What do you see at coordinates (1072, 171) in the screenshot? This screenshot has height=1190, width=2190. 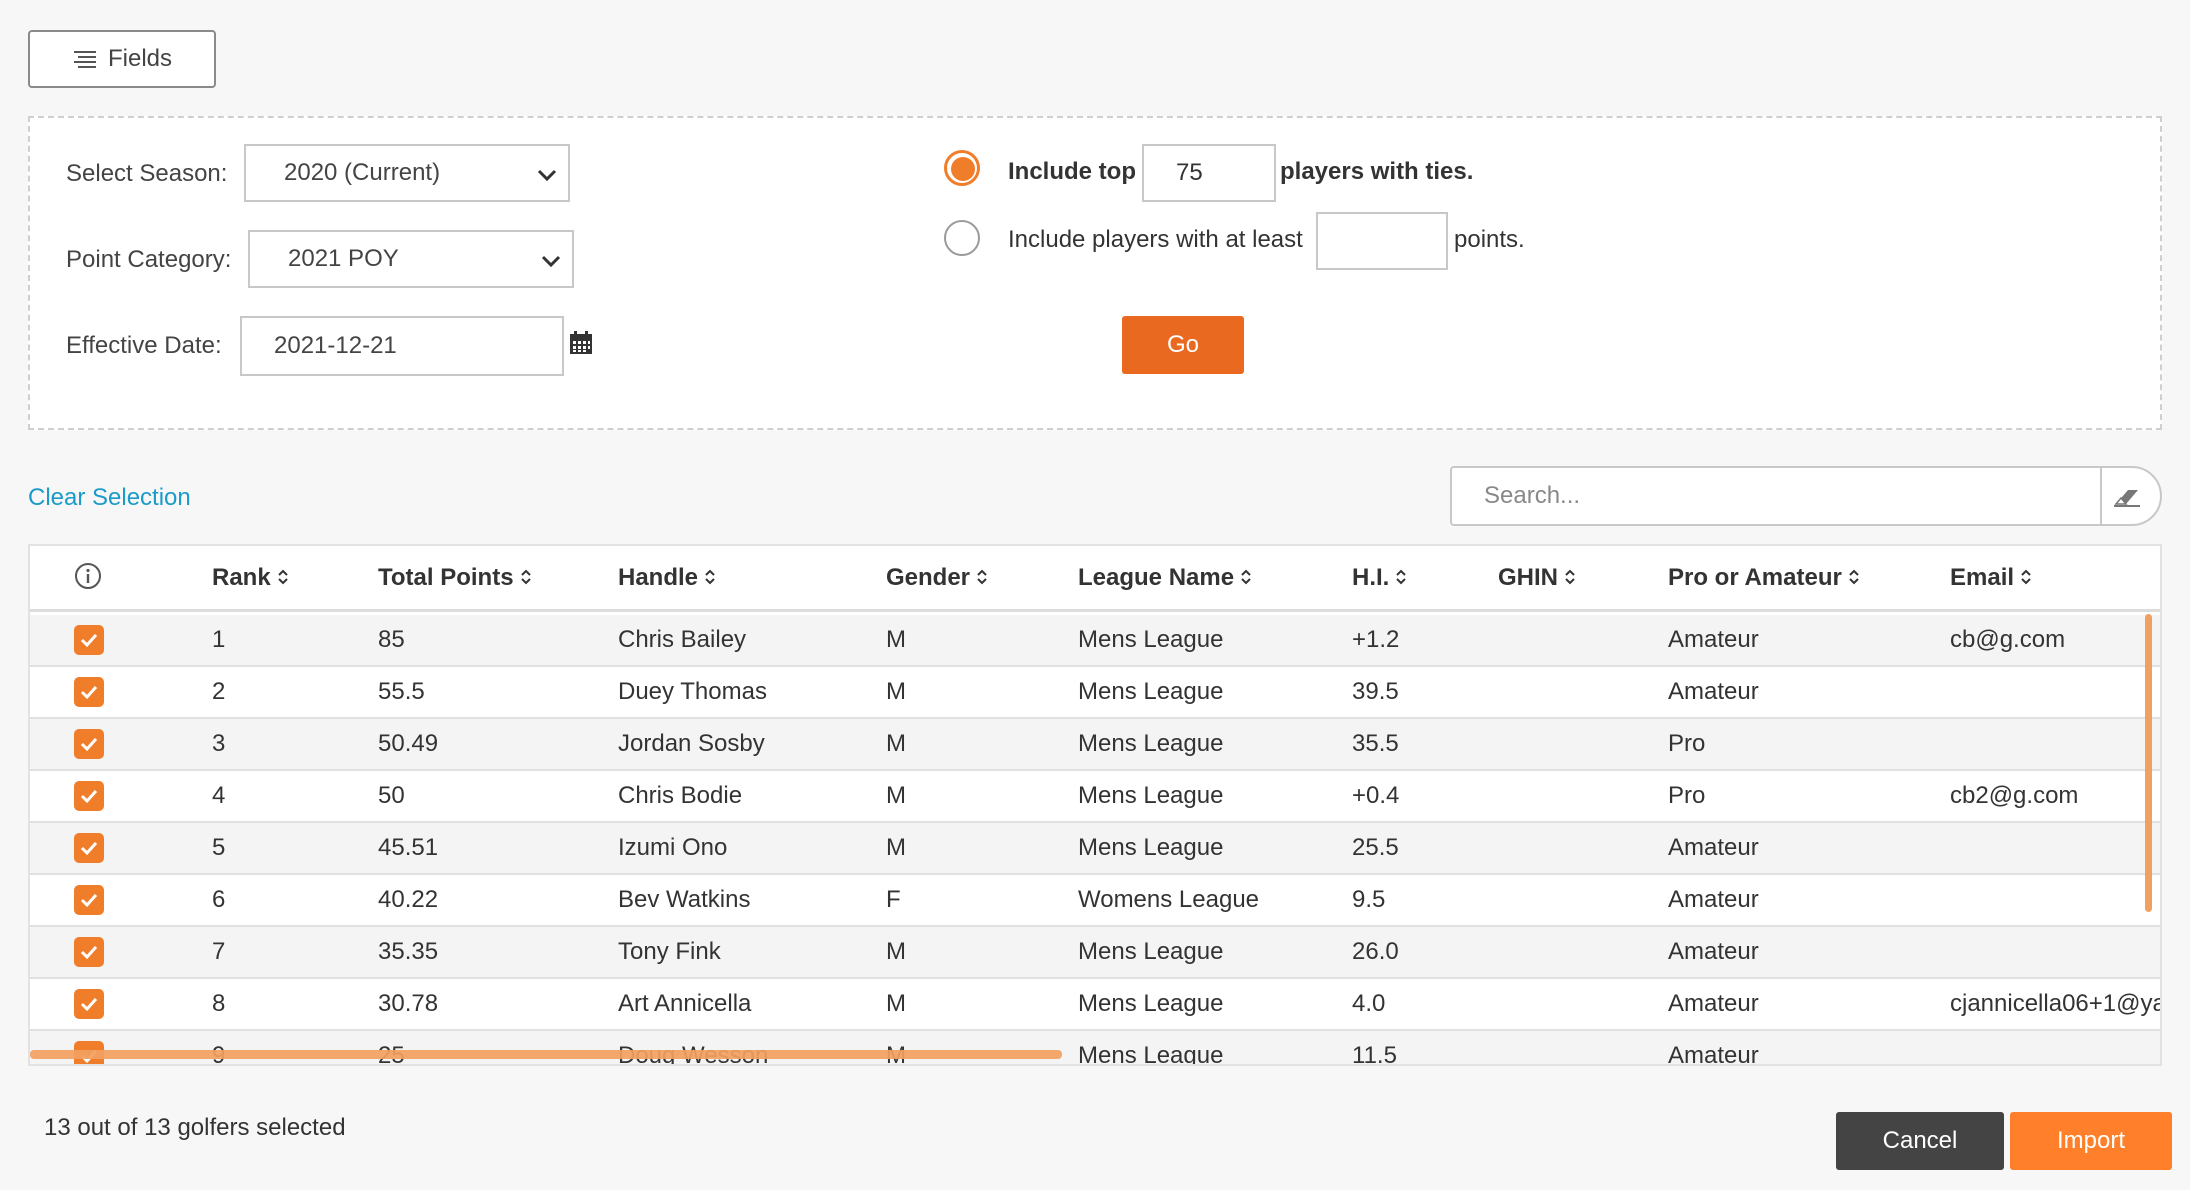 I see `include-top-label: Include top` at bounding box center [1072, 171].